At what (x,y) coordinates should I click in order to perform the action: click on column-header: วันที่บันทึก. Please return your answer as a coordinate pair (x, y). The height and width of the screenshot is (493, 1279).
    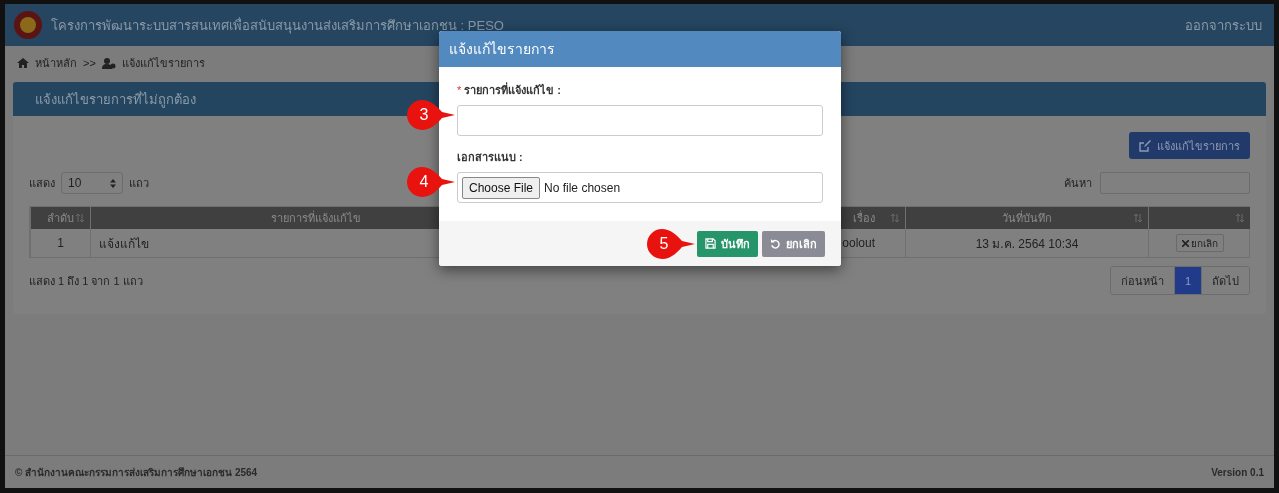
    Looking at the image, I should click on (1026, 218).